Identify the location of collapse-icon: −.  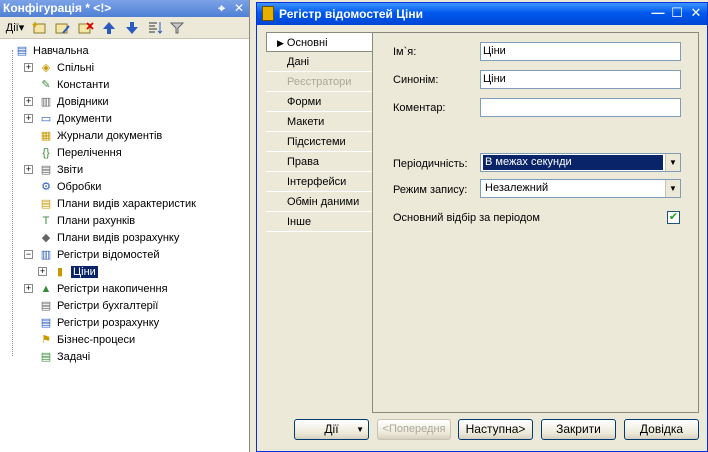
(28, 254).